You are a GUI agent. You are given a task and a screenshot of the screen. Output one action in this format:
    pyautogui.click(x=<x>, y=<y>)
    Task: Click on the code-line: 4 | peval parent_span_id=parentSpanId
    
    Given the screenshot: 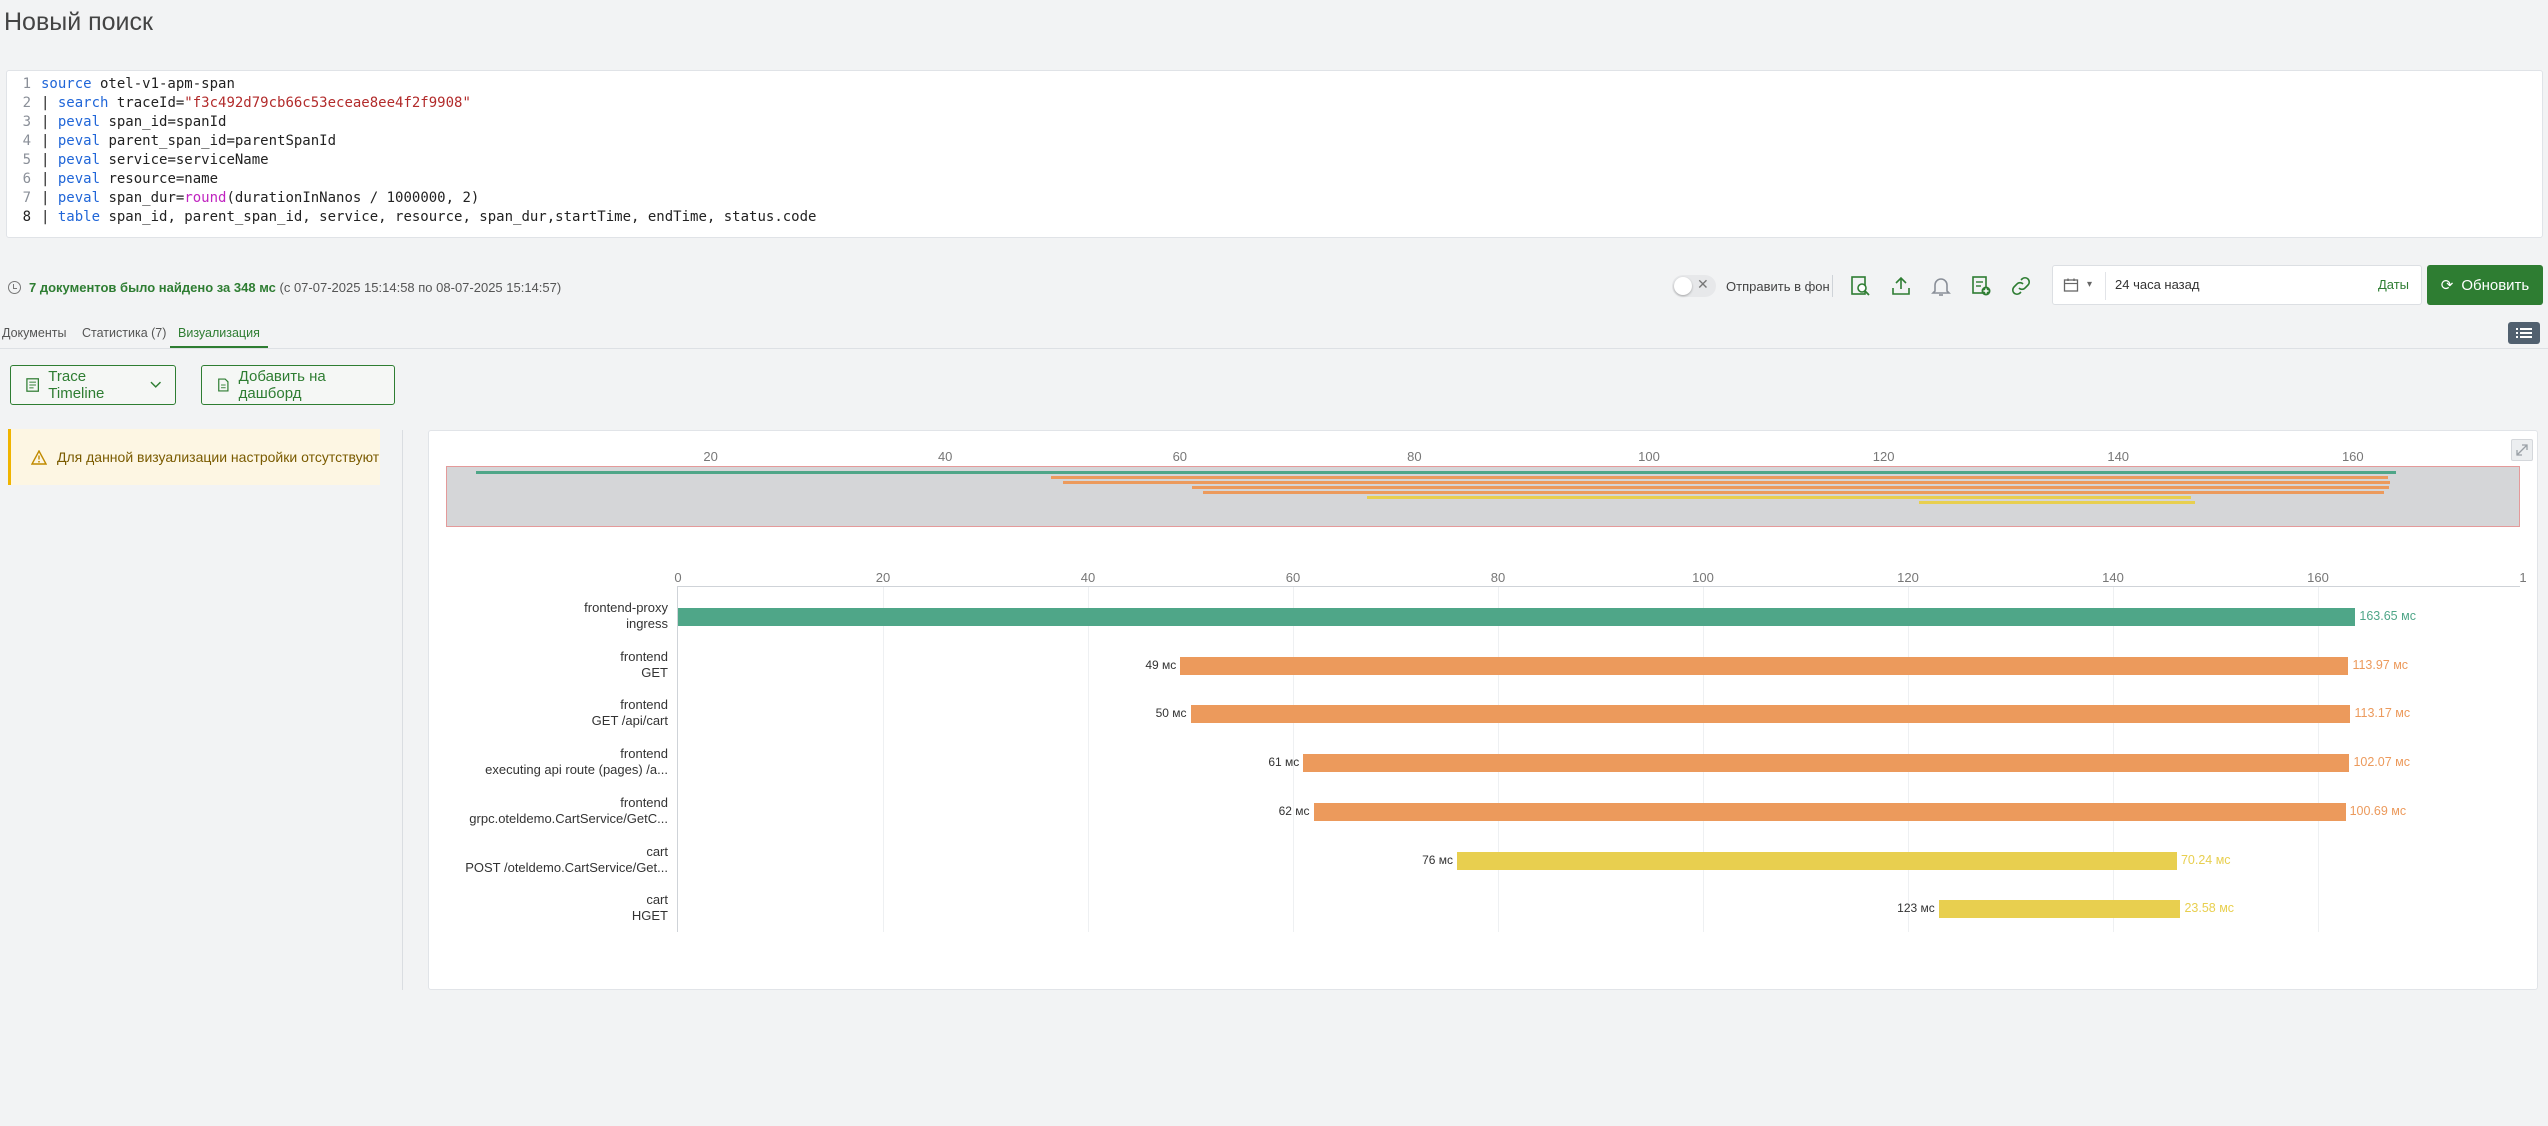 What is the action you would take?
    pyautogui.click(x=171, y=141)
    